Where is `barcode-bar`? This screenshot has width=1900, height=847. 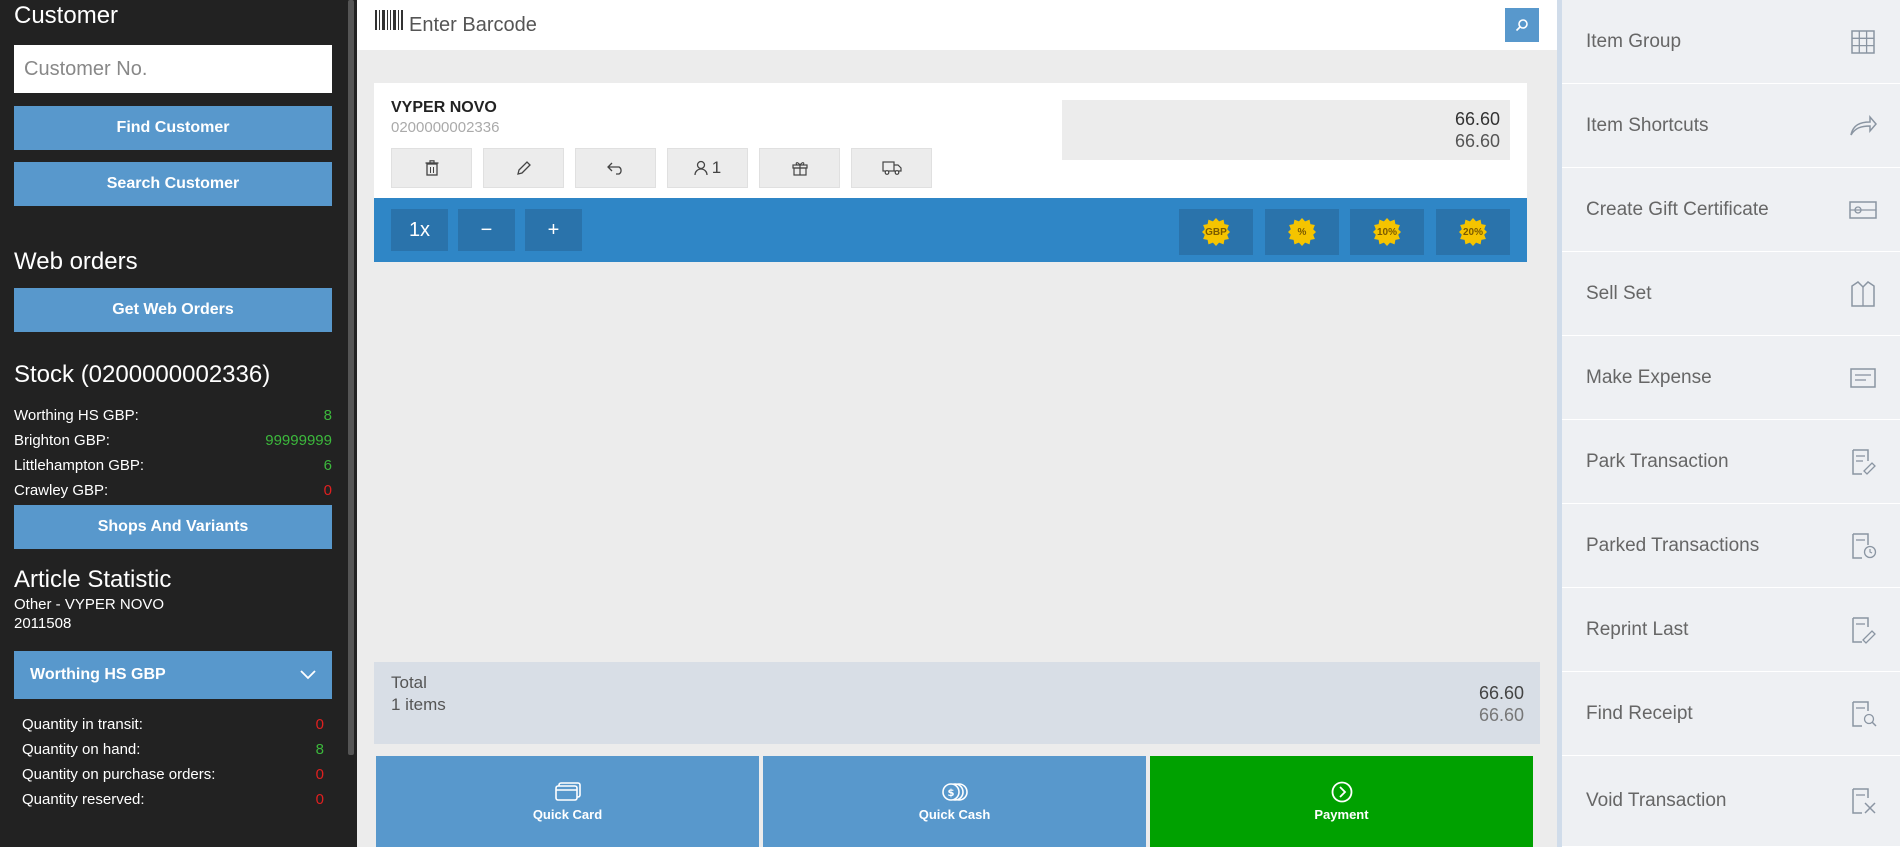
barcode-bar is located at coordinates (957, 25).